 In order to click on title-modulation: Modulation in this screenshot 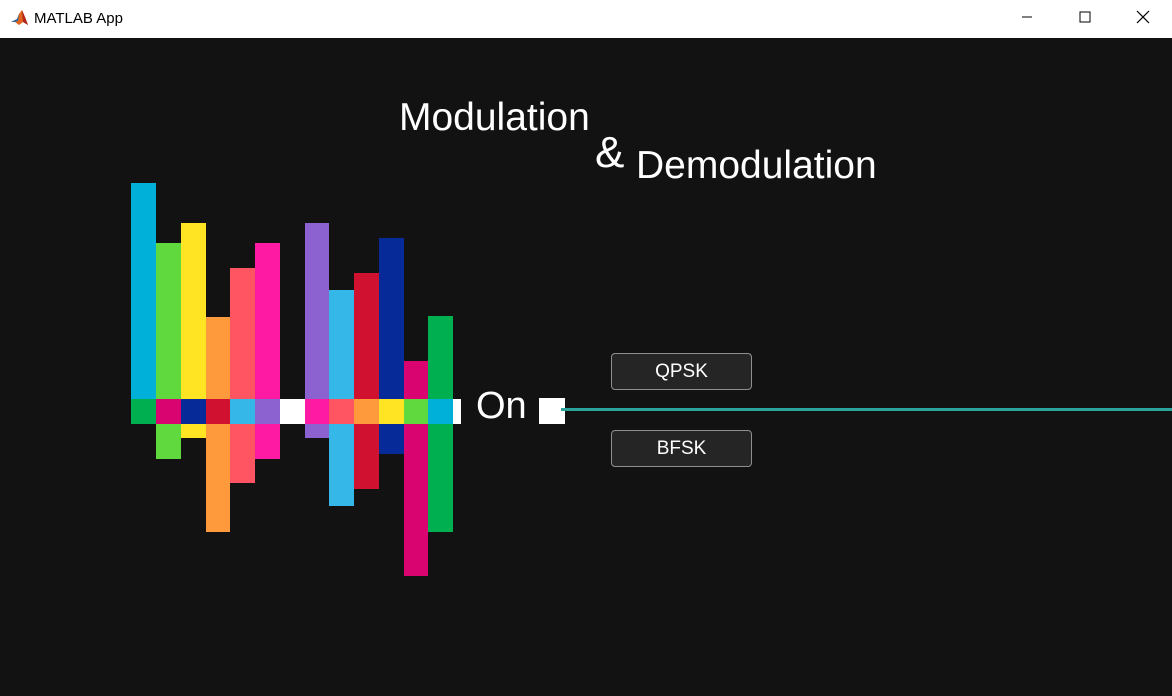, I will do `click(494, 117)`.